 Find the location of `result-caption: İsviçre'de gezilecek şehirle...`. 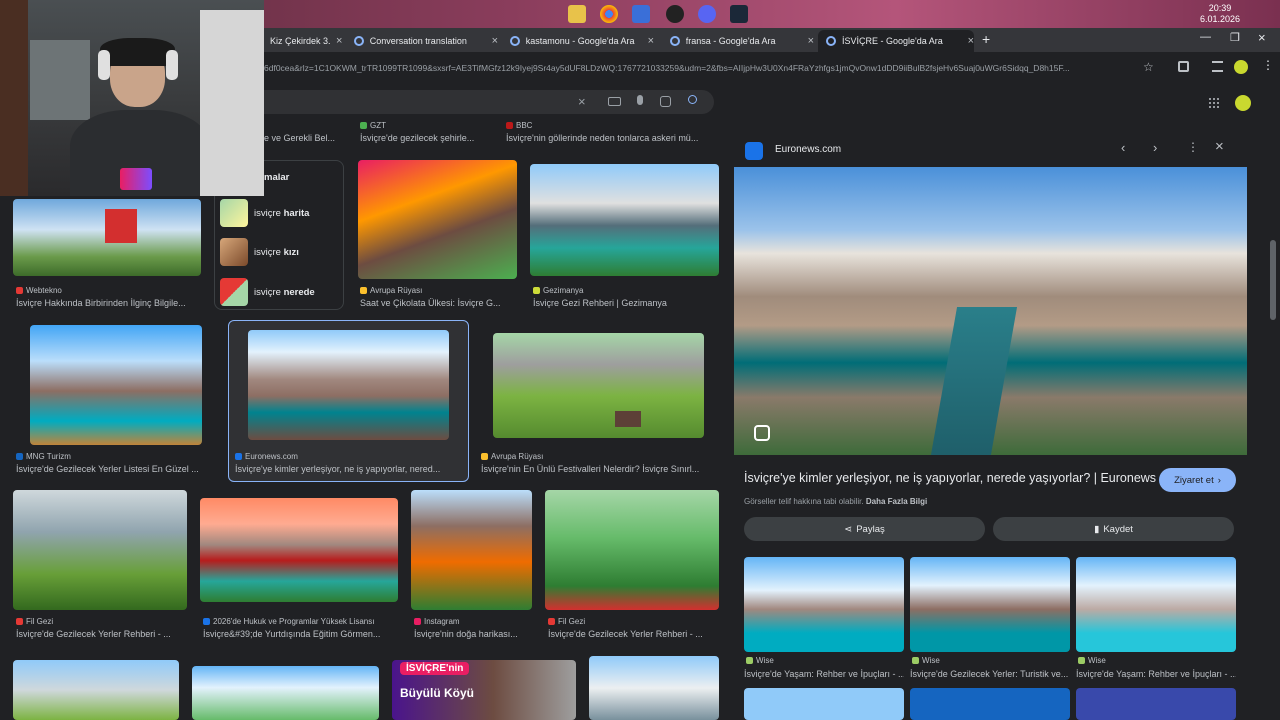

result-caption: İsviçre'de gezilecek şehirle... is located at coordinates (425, 138).